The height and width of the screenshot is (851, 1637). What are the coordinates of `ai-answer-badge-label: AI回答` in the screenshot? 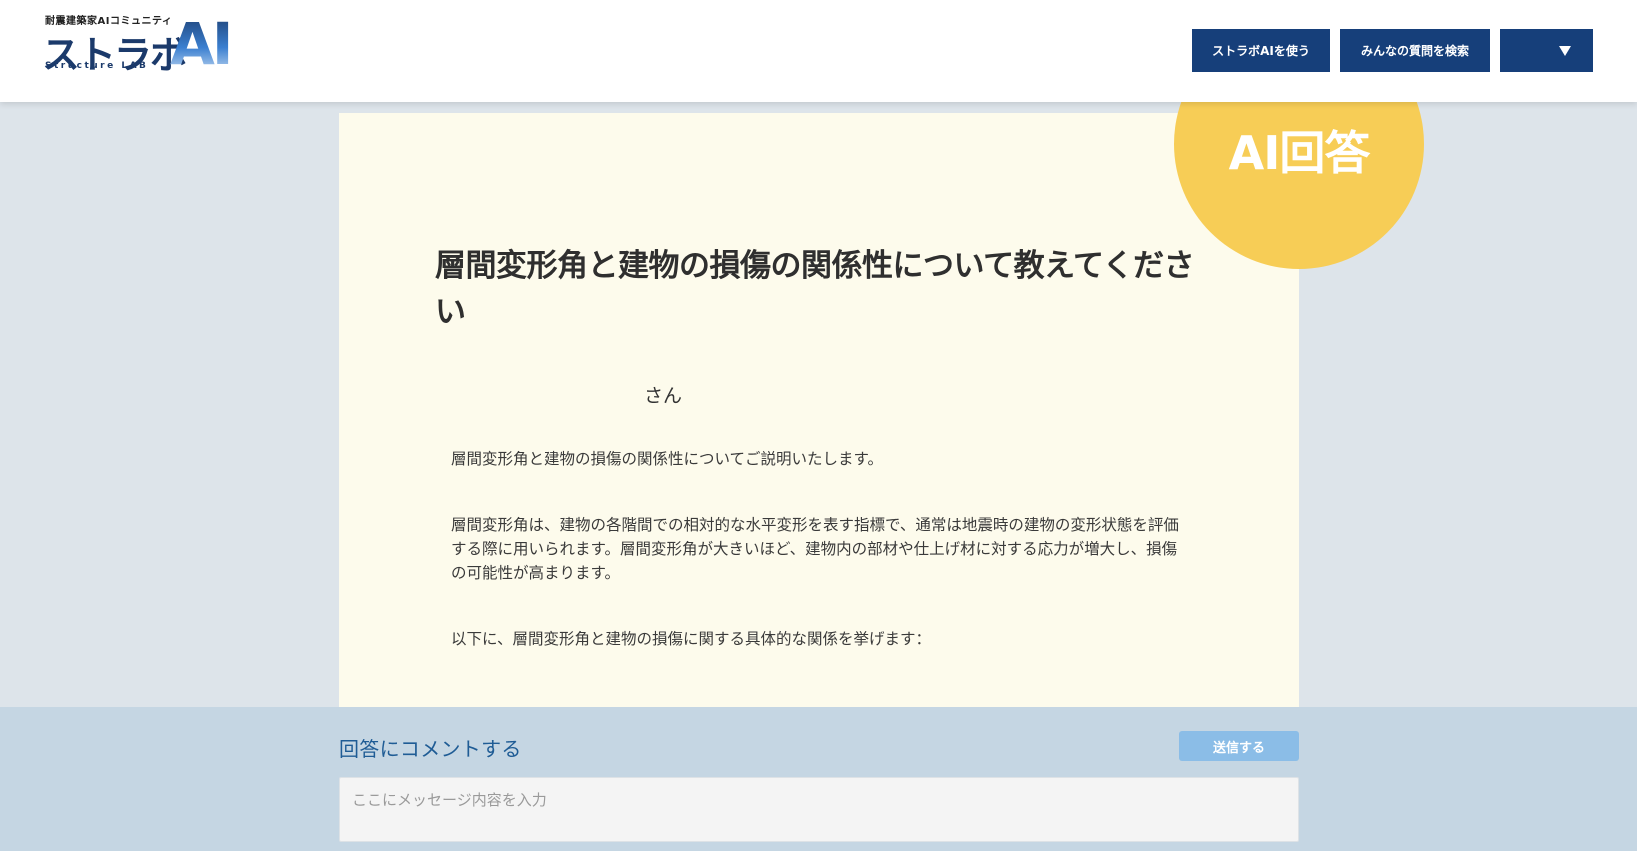 It's located at (1299, 153).